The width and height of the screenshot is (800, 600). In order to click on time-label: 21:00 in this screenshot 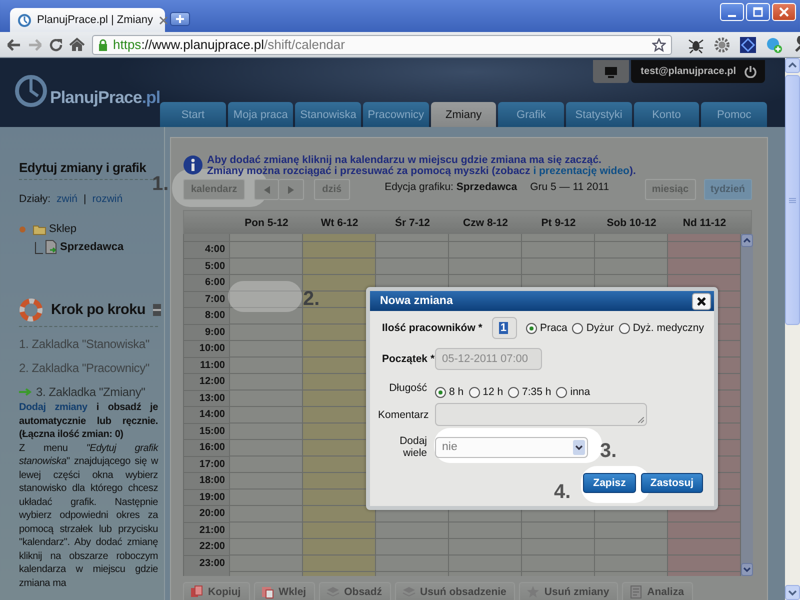, I will do `click(206, 530)`.